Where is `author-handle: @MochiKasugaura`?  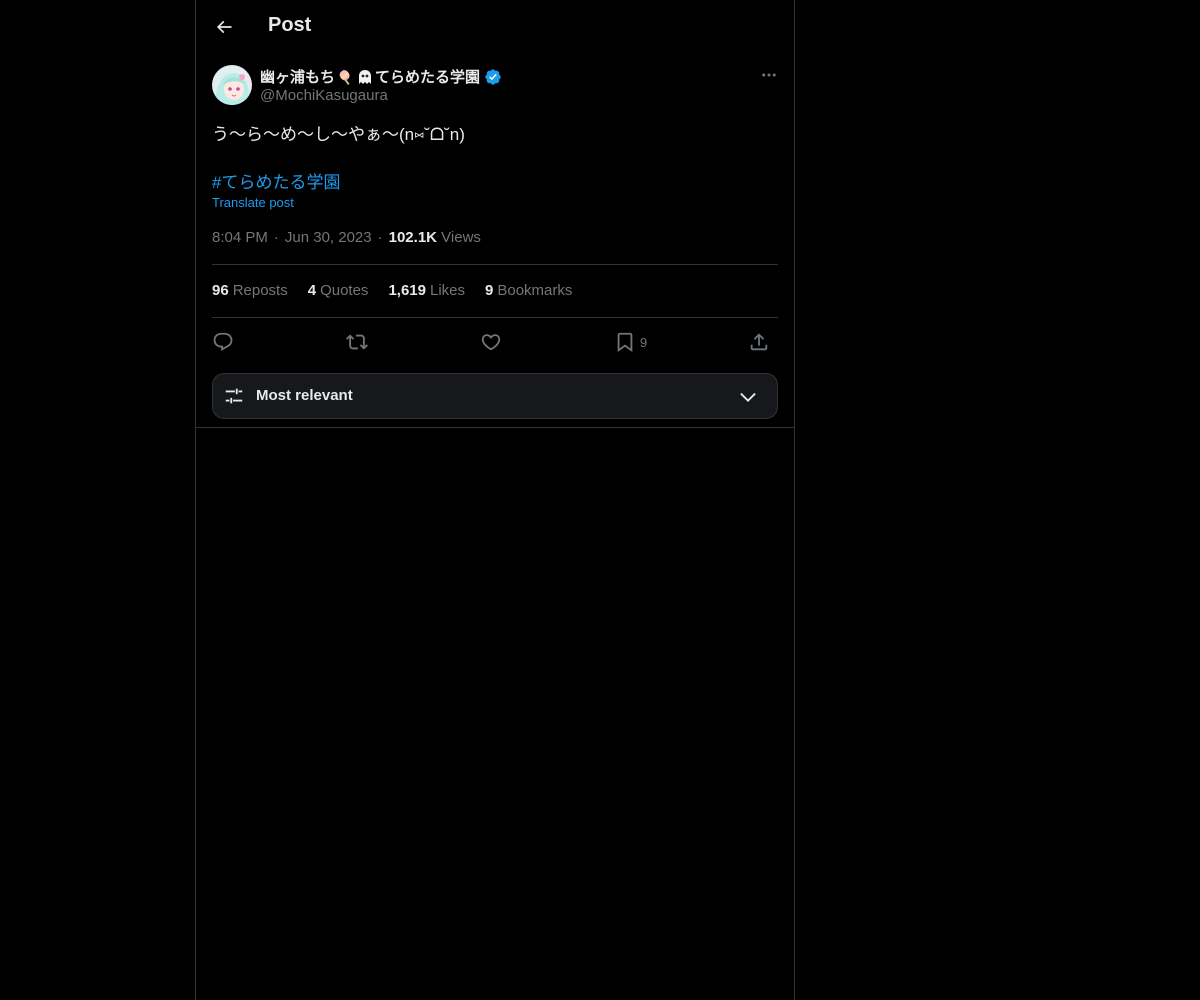 author-handle: @MochiKasugaura is located at coordinates (324, 95).